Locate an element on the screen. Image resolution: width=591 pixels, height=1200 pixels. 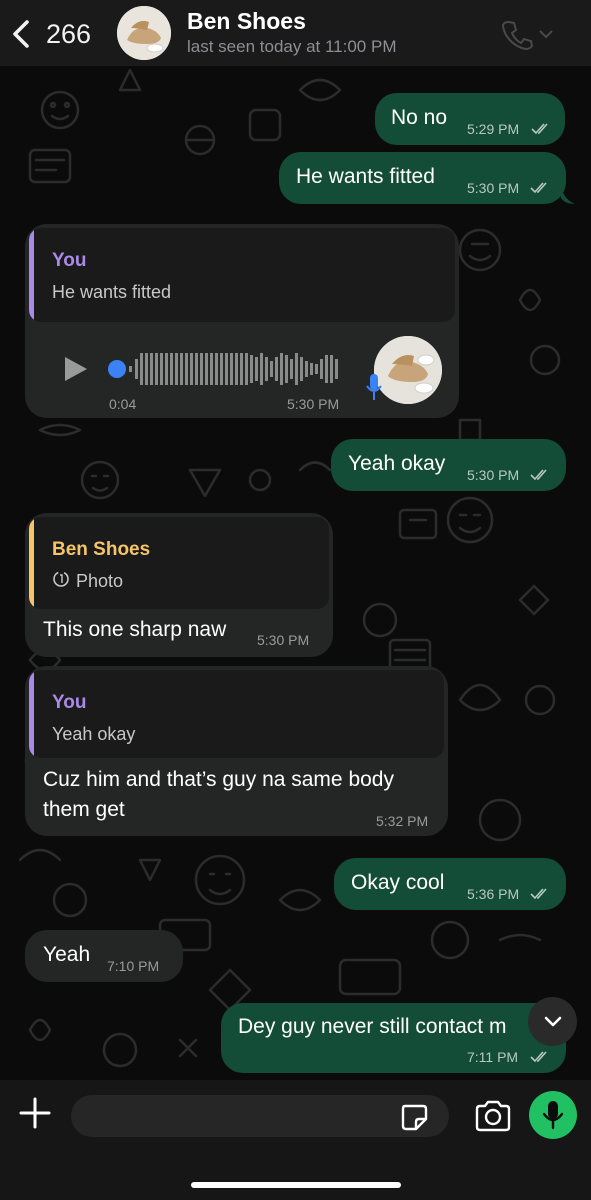
sender-avatar is located at coordinates (408, 370).